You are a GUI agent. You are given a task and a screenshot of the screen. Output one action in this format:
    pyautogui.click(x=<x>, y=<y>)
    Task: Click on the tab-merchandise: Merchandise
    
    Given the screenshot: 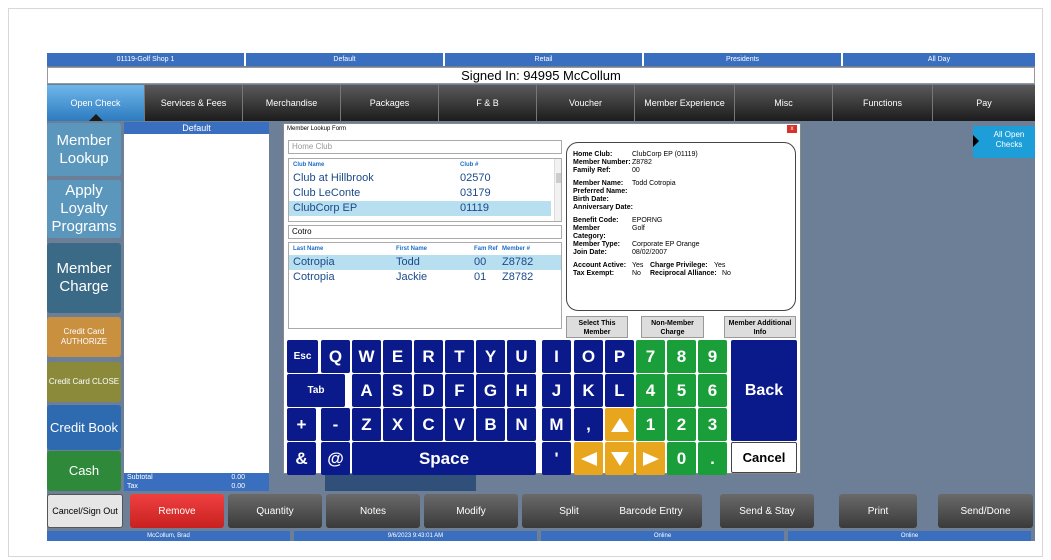 What is the action you would take?
    pyautogui.click(x=292, y=103)
    